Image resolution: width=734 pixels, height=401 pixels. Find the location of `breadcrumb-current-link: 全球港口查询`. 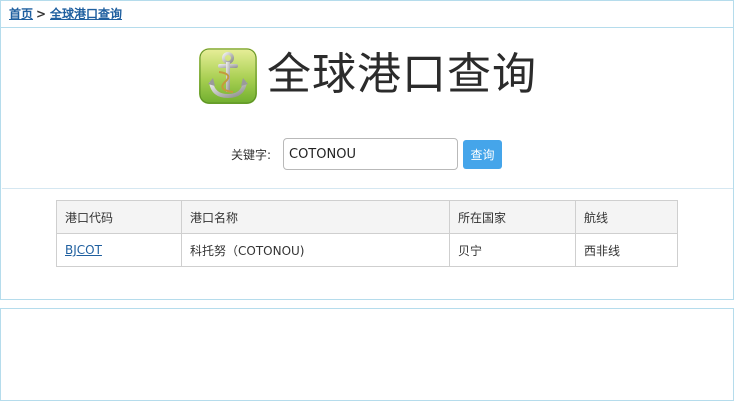

breadcrumb-current-link: 全球港口查询 is located at coordinates (86, 14).